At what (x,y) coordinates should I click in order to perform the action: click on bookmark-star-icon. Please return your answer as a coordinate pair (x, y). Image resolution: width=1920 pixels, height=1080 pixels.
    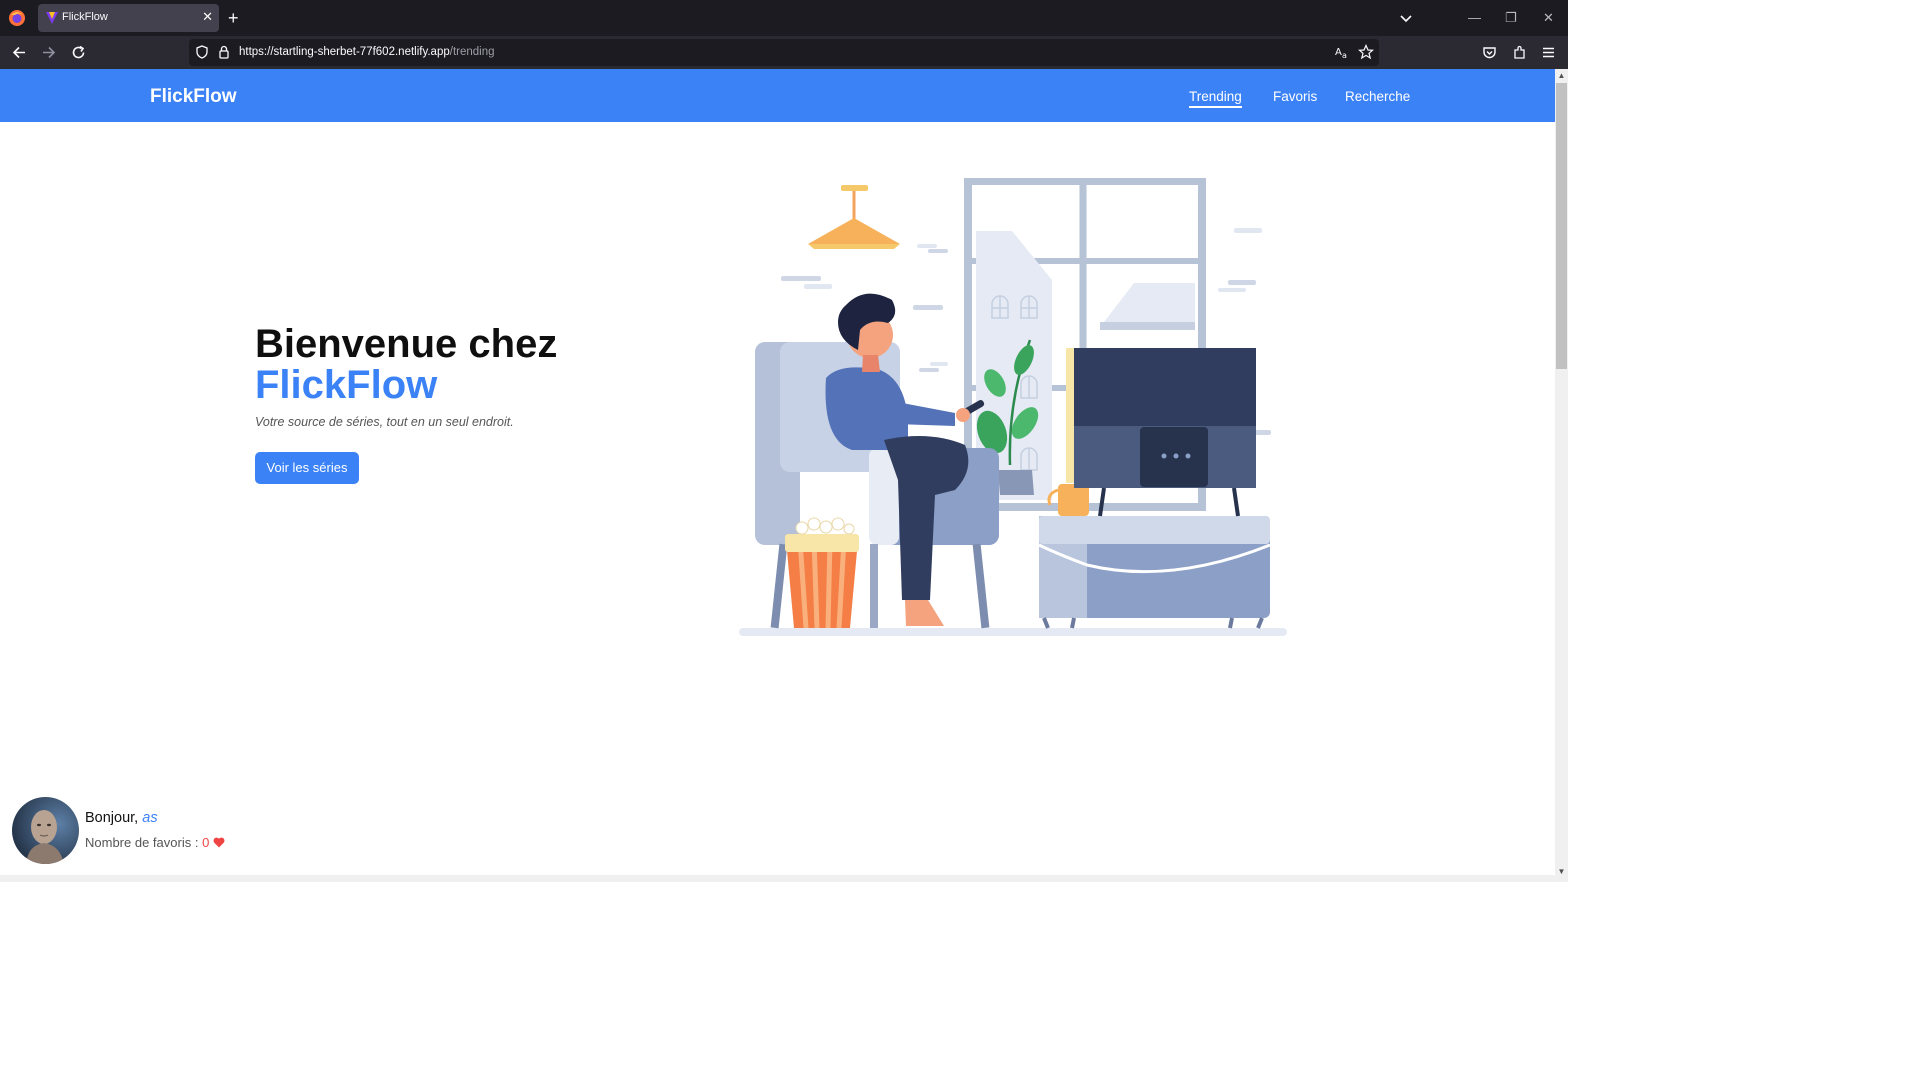
    Looking at the image, I should click on (1366, 52).